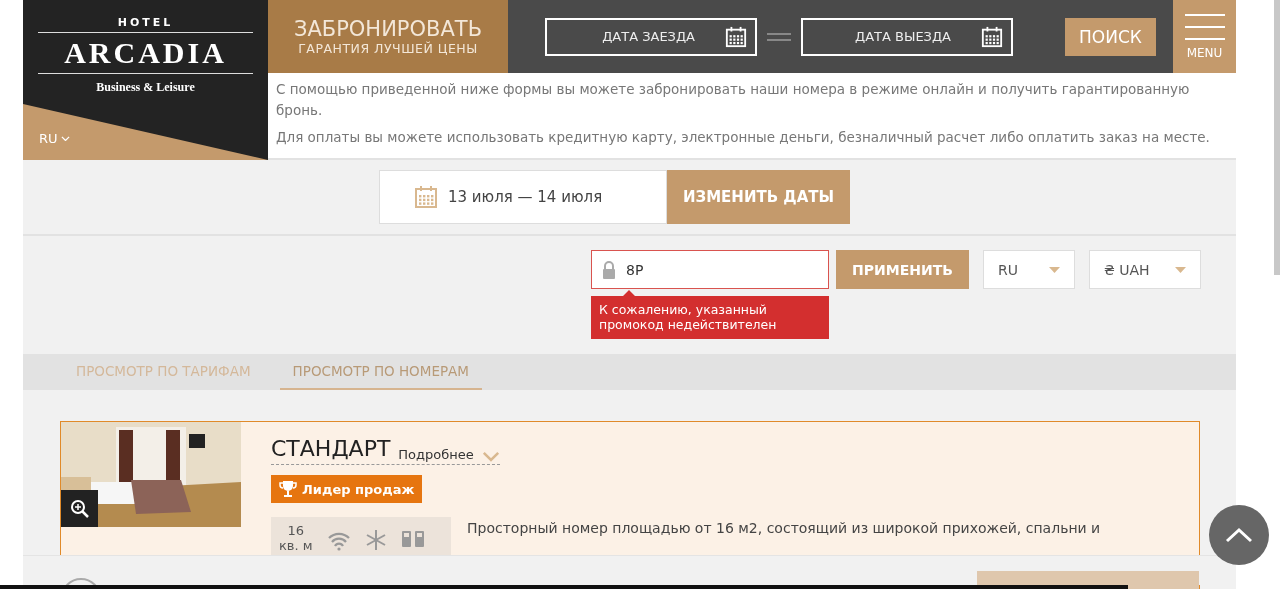  I want to click on lock-icon, so click(609, 269).